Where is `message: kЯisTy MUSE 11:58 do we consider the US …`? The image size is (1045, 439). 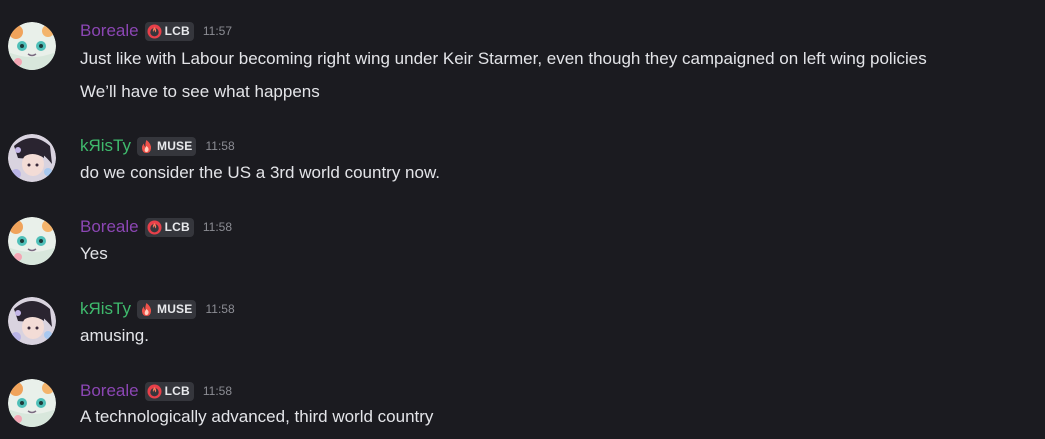 message: kЯisTy MUSE 11:58 do we consider the US … is located at coordinates (522, 163).